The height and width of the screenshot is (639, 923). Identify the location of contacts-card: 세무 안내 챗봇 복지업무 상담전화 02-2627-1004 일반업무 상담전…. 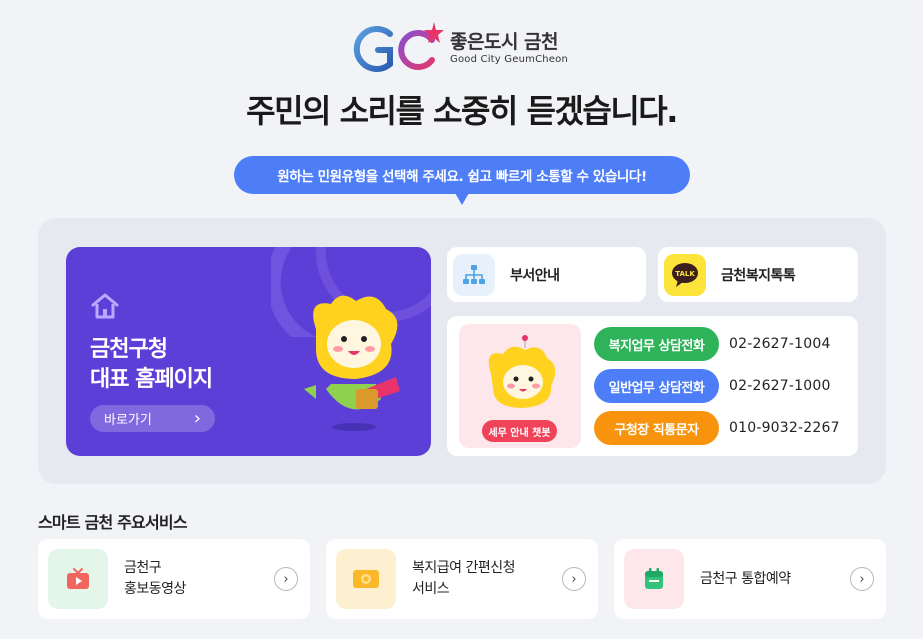
(652, 386).